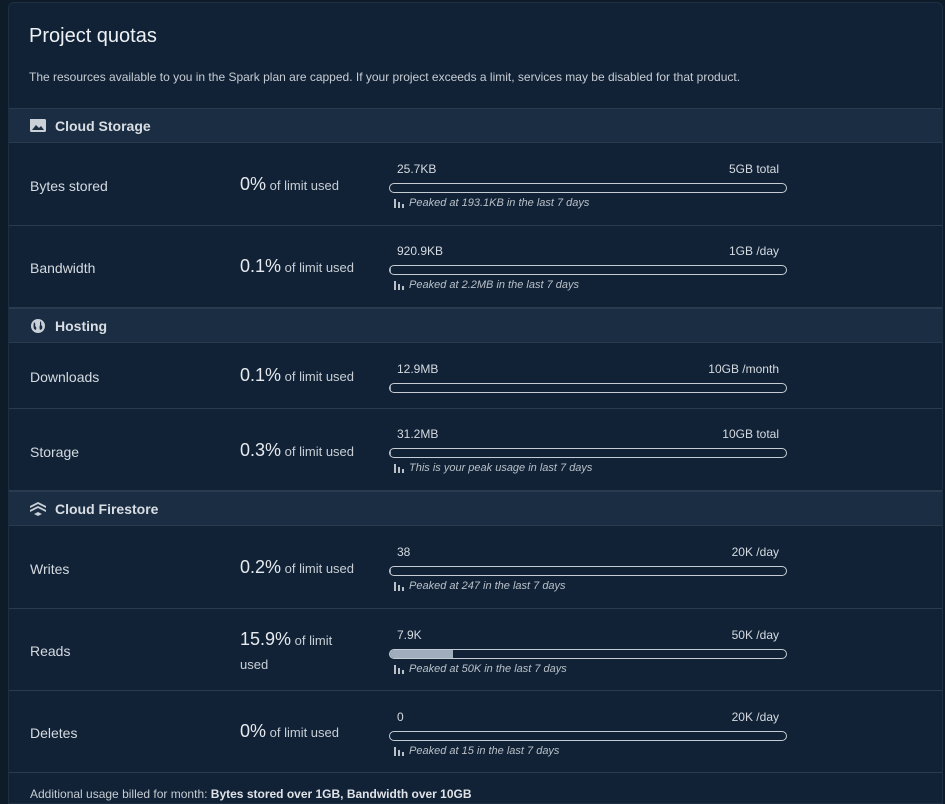 The width and height of the screenshot is (945, 804). What do you see at coordinates (50, 569) in the screenshot?
I see `quota-label: Writes` at bounding box center [50, 569].